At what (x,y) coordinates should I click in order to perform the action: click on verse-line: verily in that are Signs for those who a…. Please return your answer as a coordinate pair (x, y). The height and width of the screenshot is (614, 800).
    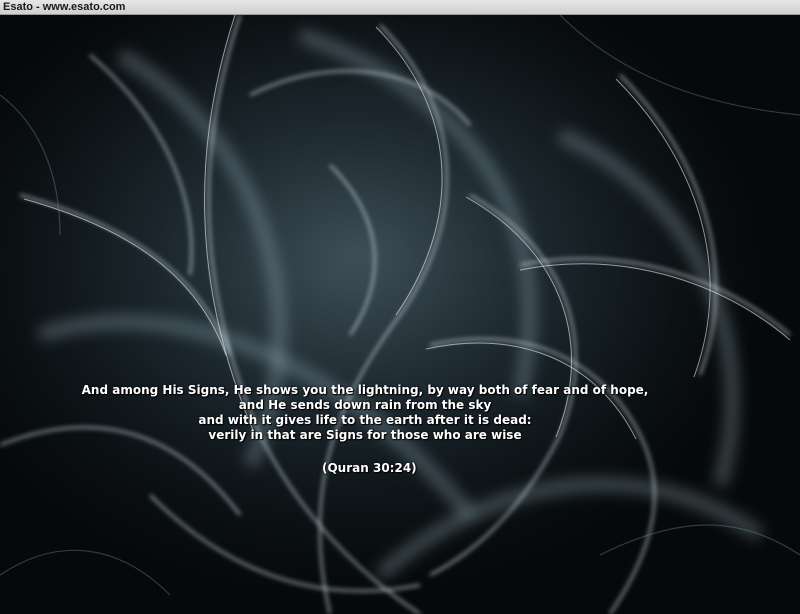
    Looking at the image, I should click on (365, 435).